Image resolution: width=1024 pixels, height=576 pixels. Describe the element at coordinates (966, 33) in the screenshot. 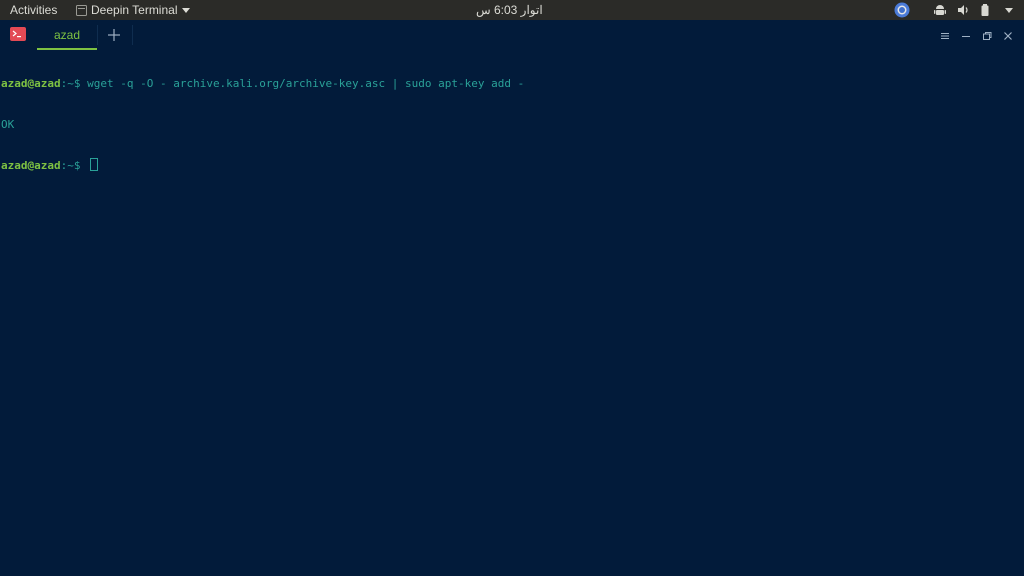

I see `minimize-icon` at that location.